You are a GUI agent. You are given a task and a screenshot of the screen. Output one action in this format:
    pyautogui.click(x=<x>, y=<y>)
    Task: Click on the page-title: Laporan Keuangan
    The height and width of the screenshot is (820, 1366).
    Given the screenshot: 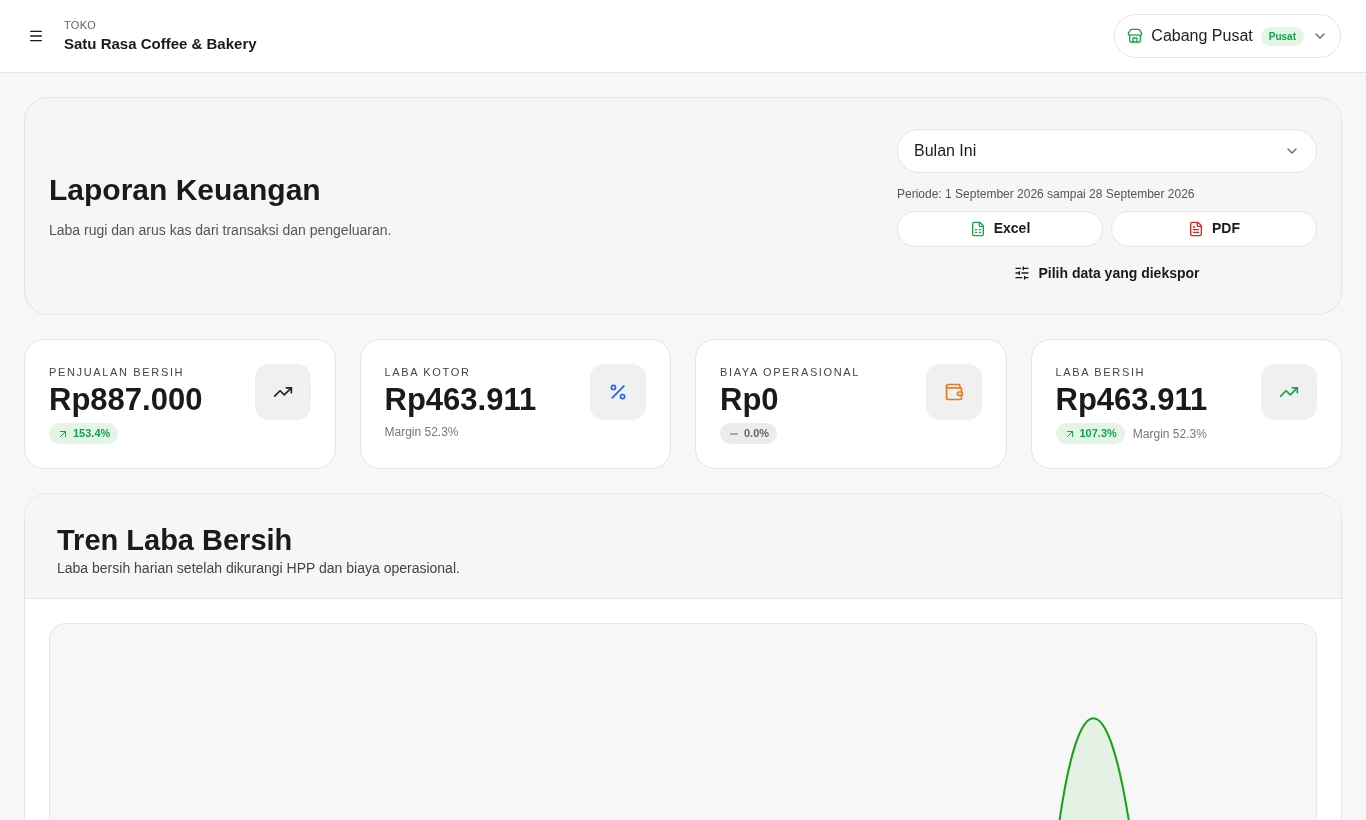 What is the action you would take?
    pyautogui.click(x=185, y=189)
    